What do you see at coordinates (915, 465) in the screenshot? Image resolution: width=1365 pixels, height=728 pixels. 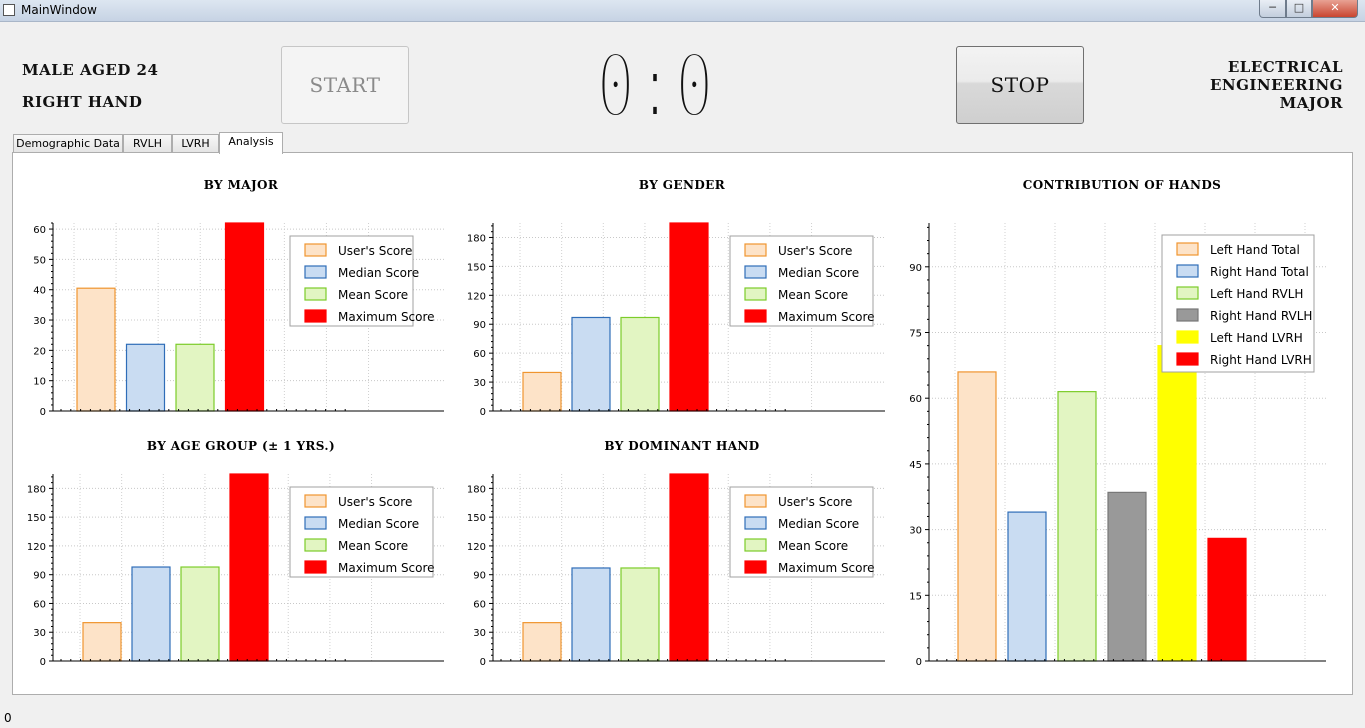 I see `y-tick-label: 45` at bounding box center [915, 465].